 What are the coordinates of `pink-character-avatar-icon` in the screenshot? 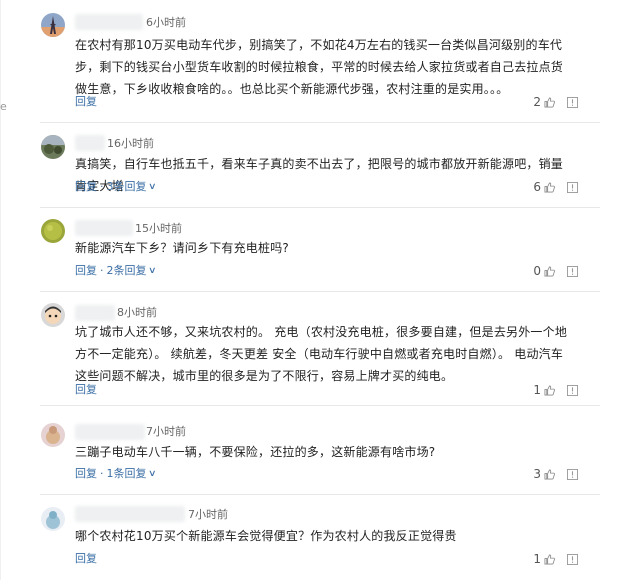 It's located at (53, 435).